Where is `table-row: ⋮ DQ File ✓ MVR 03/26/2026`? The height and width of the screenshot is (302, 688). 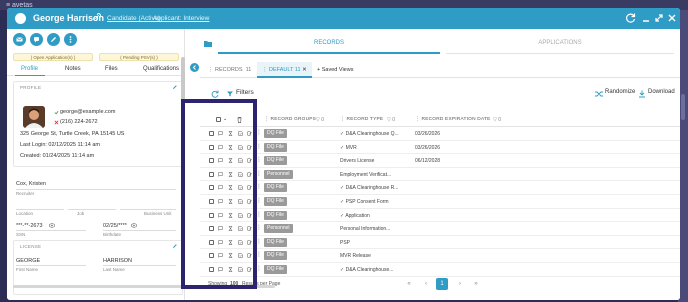 table-row: ⋮ DQ File ✓ MVR 03/26/2026 is located at coordinates (440, 148).